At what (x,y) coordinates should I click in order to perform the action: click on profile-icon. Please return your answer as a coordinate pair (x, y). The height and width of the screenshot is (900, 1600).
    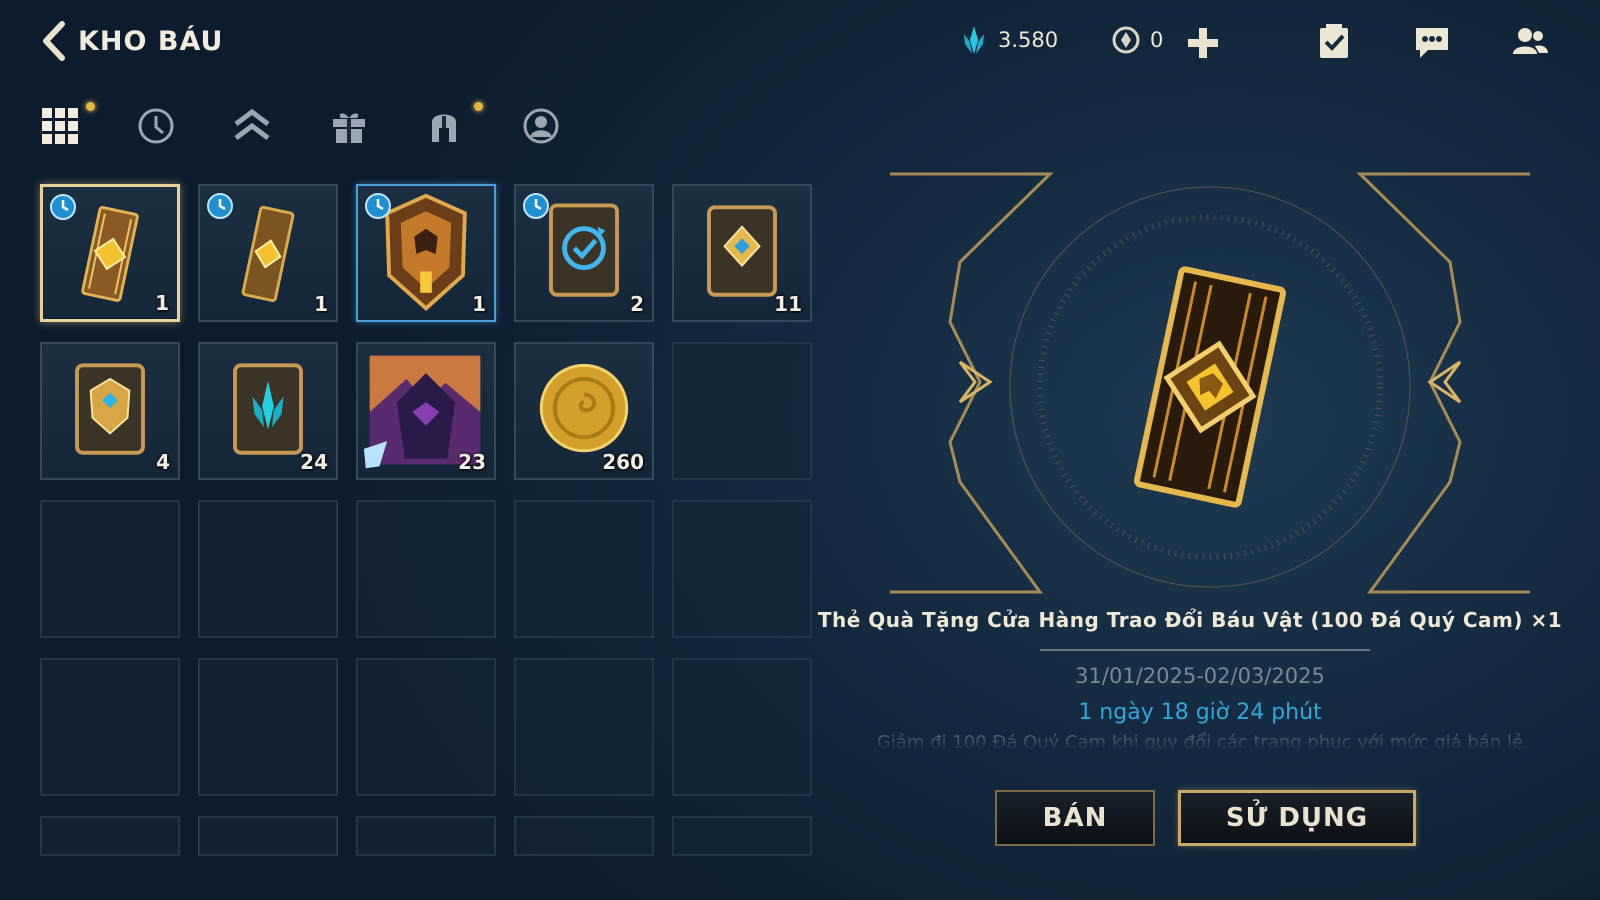
    Looking at the image, I should click on (541, 126).